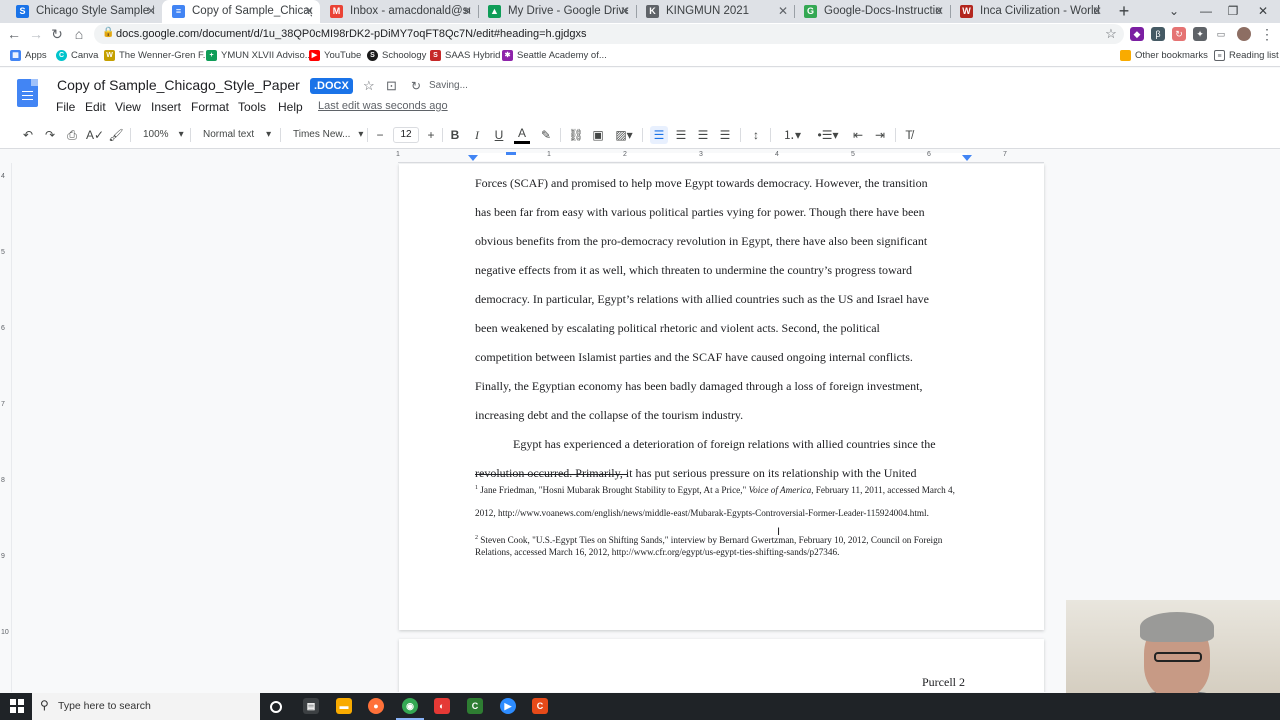  What do you see at coordinates (576, 135) in the screenshot?
I see `insert-link-icon: ⛓` at bounding box center [576, 135].